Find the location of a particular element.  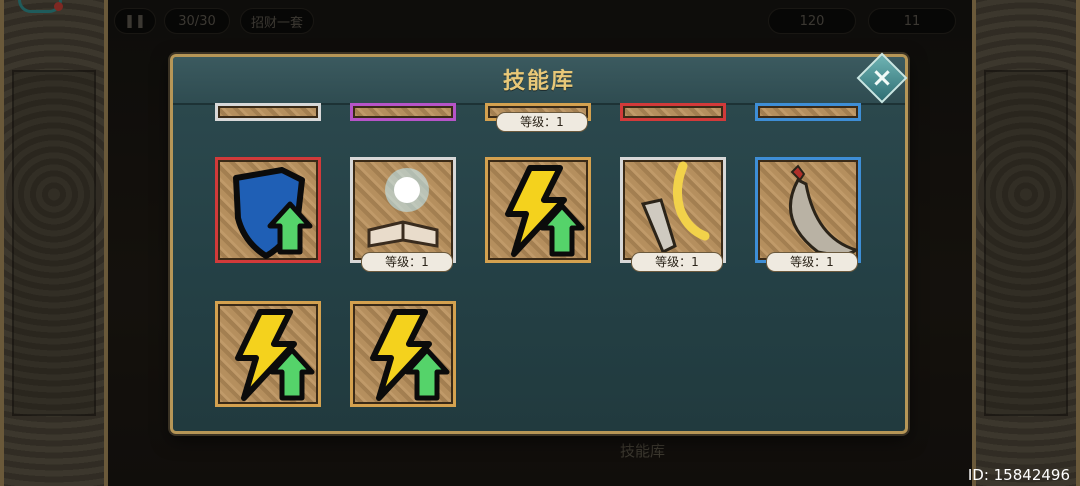

close-icon: × is located at coordinates (882, 78).